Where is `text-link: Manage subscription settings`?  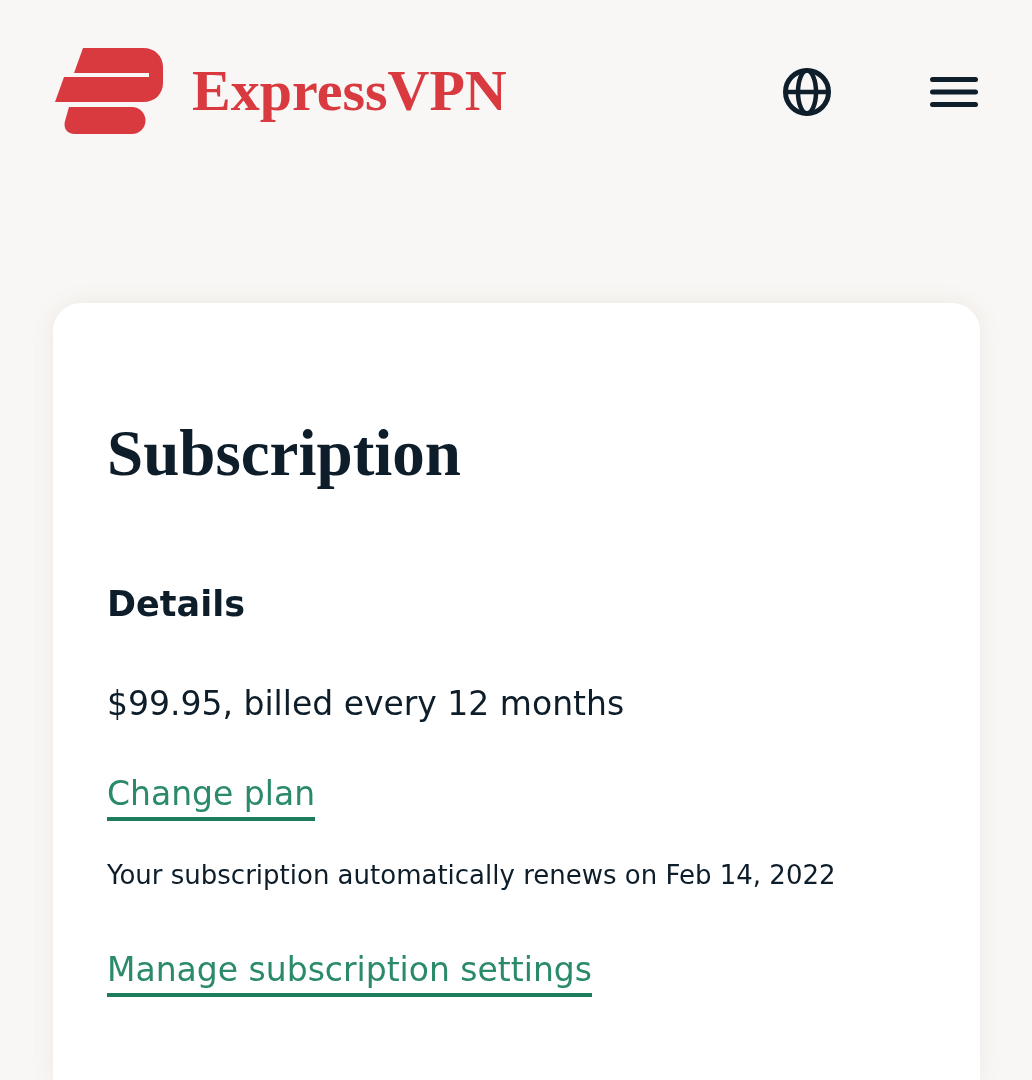 text-link: Manage subscription settings is located at coordinates (349, 972).